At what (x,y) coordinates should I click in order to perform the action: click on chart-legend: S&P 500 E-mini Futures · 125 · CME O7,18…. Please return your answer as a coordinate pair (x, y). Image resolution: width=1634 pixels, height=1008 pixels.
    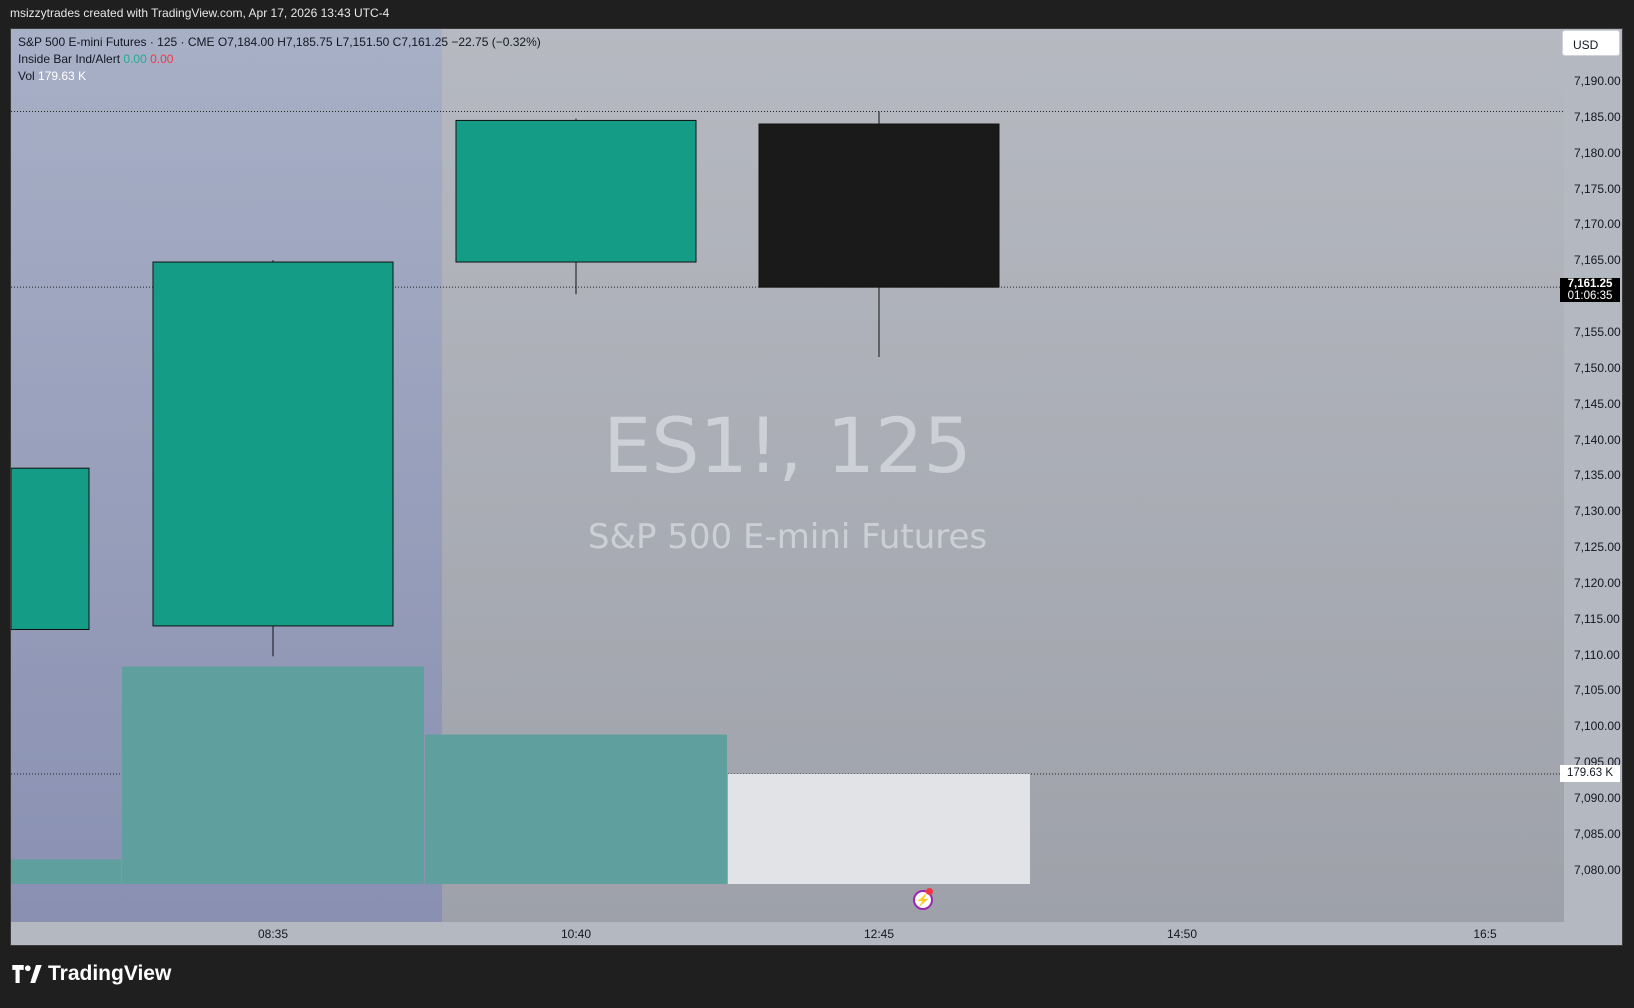
    Looking at the image, I should click on (279, 59).